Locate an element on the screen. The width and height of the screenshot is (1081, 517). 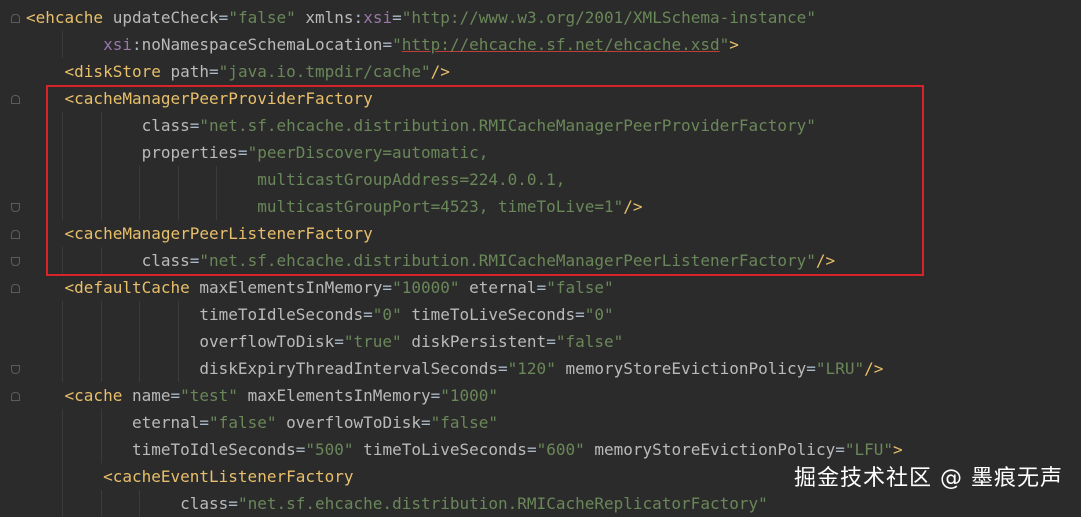
code-token: diskExpiryThreadIntervalSeconds is located at coordinates (349, 368).